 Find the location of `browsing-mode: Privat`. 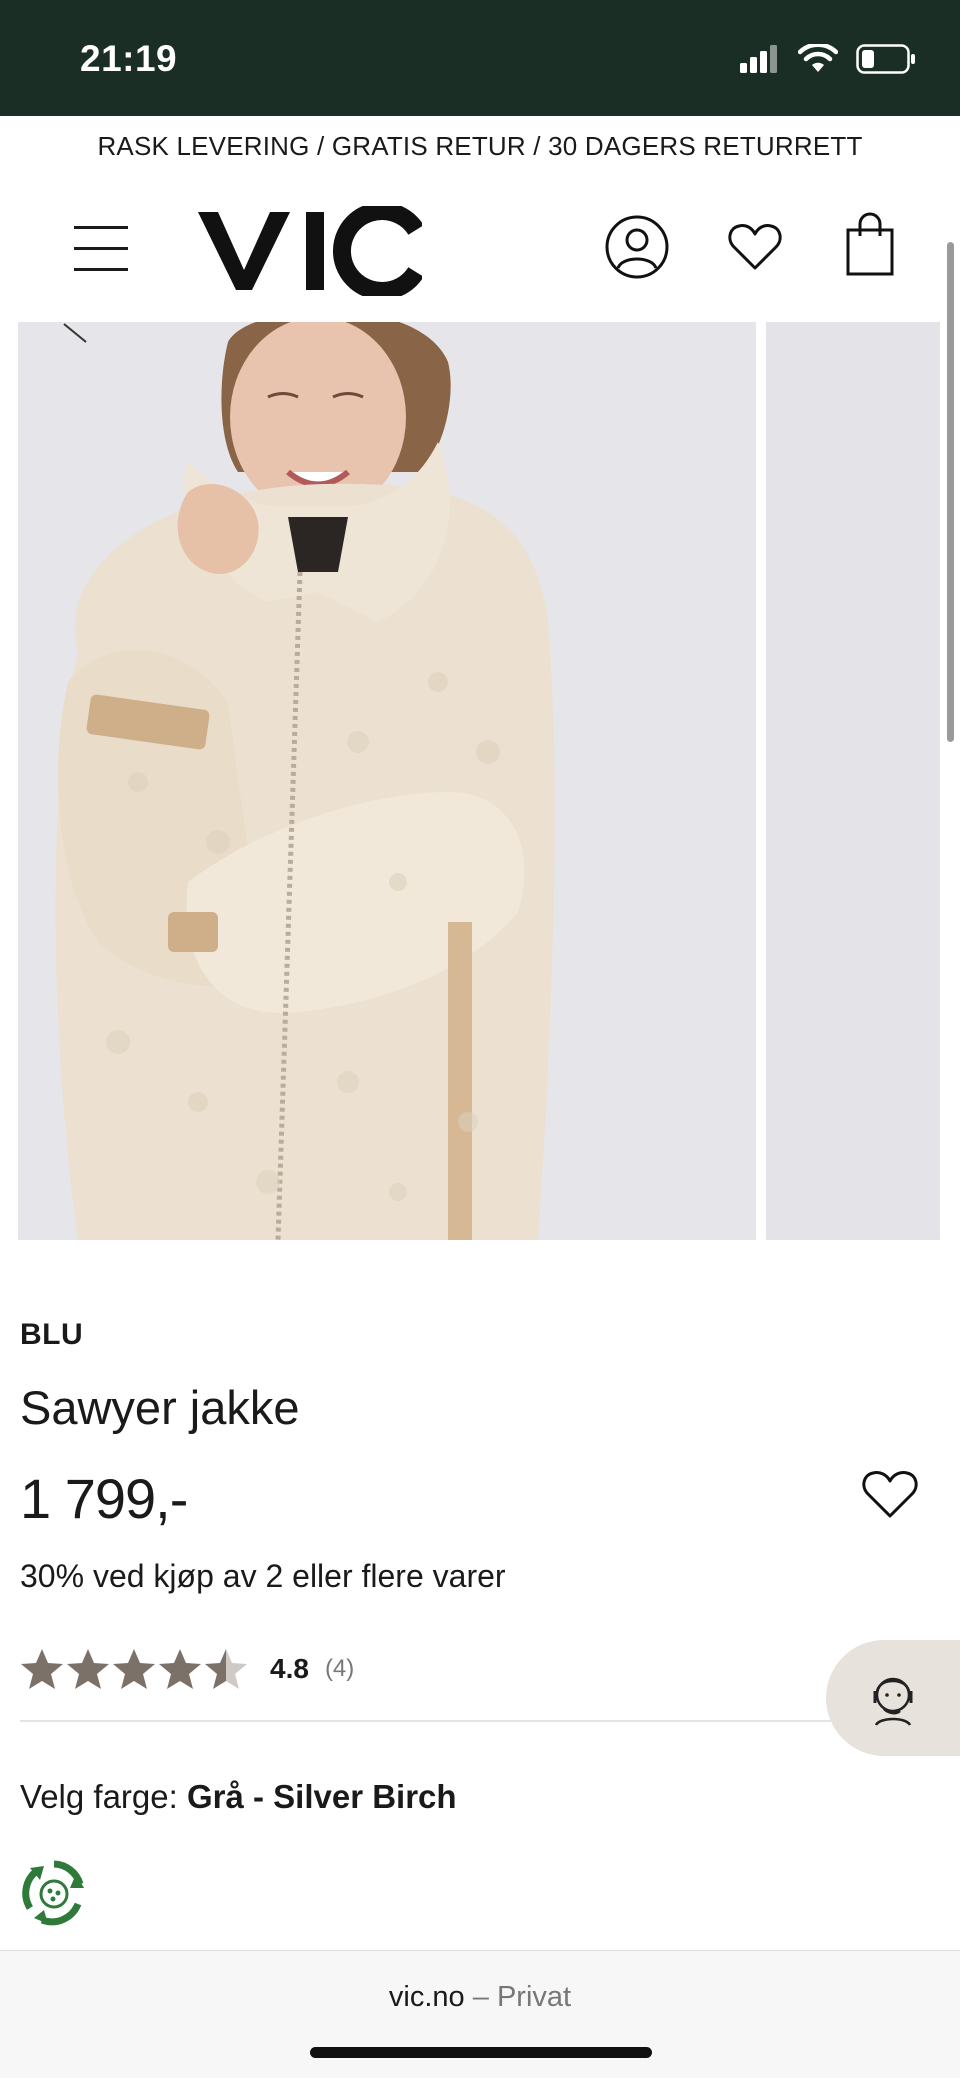

browsing-mode: Privat is located at coordinates (534, 1997).